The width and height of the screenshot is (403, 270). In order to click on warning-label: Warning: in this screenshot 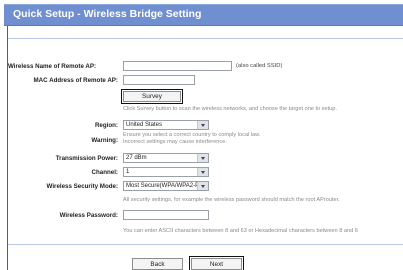, I will do `click(104, 140)`.